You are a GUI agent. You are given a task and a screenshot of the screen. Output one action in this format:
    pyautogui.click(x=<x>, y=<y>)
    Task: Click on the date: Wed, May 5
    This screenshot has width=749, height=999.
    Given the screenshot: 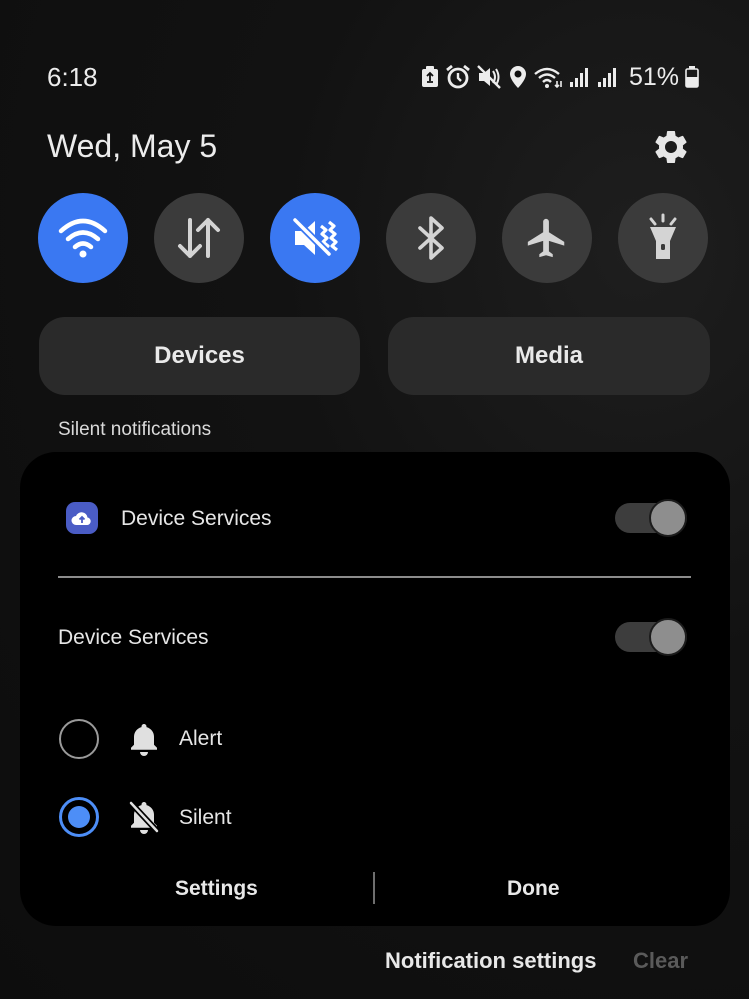 What is the action you would take?
    pyautogui.click(x=132, y=146)
    